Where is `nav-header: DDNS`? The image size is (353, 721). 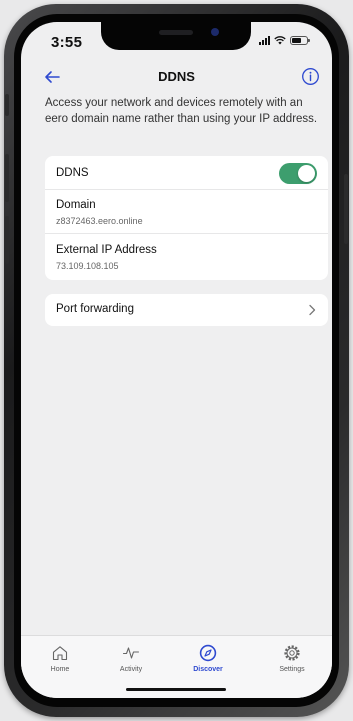 nav-header: DDNS is located at coordinates (176, 79).